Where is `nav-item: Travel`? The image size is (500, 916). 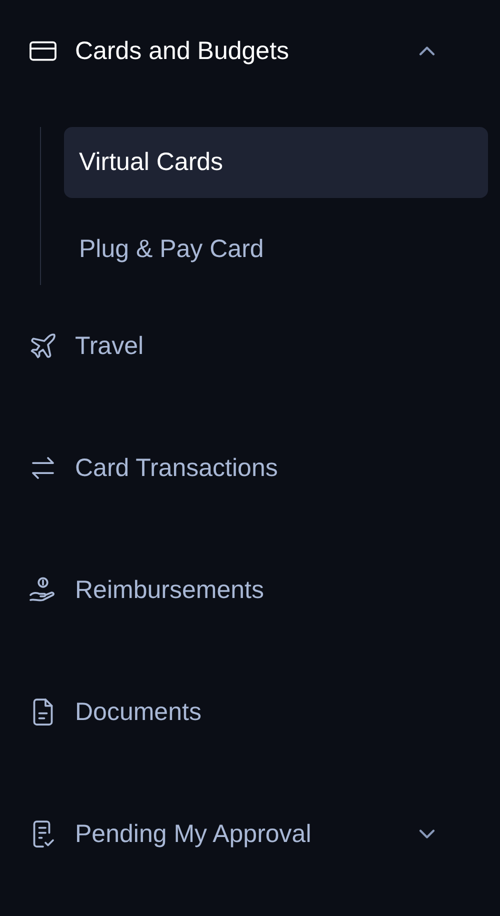 nav-item: Travel is located at coordinates (250, 346).